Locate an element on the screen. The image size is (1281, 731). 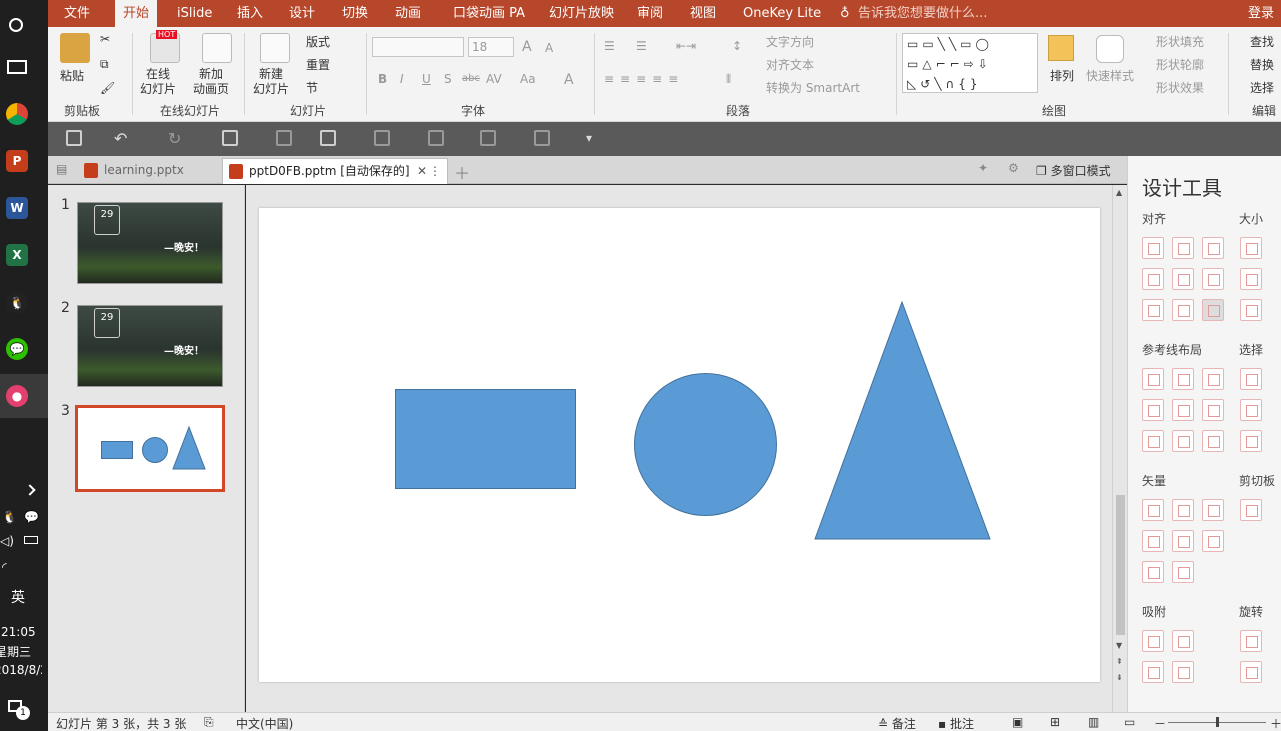
bullets-icon: ☰ is located at coordinates (609, 46).